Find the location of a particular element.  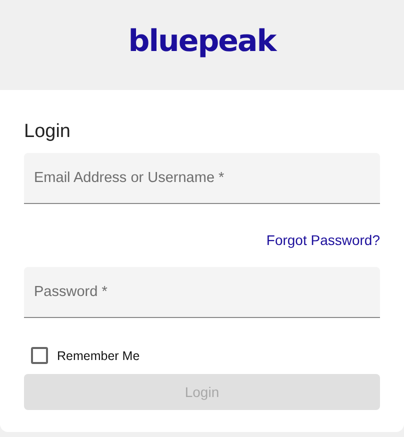

remember-checkbox is located at coordinates (39, 355).